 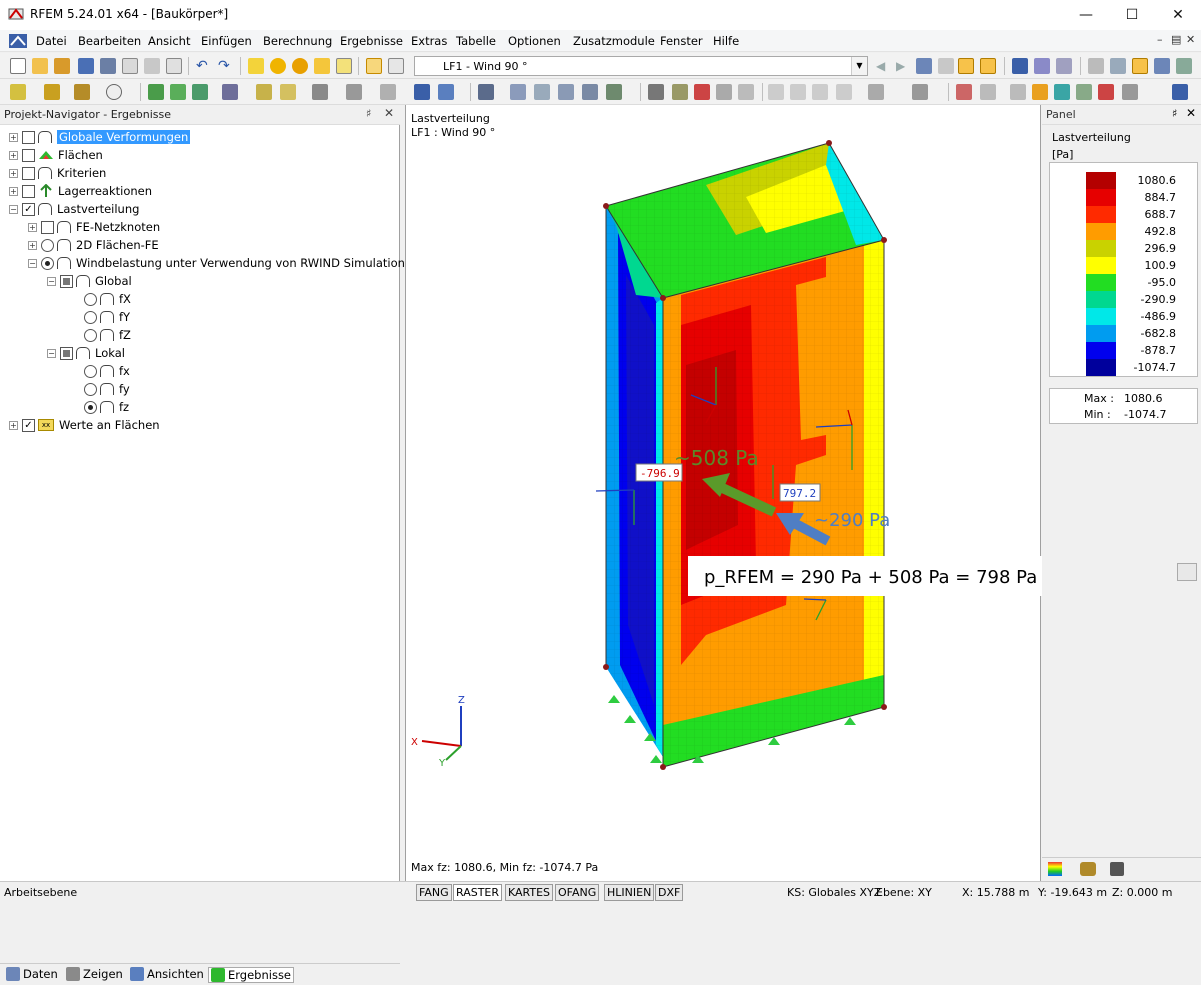 What do you see at coordinates (1055, 869) in the screenshot?
I see `color-scale-icon` at bounding box center [1055, 869].